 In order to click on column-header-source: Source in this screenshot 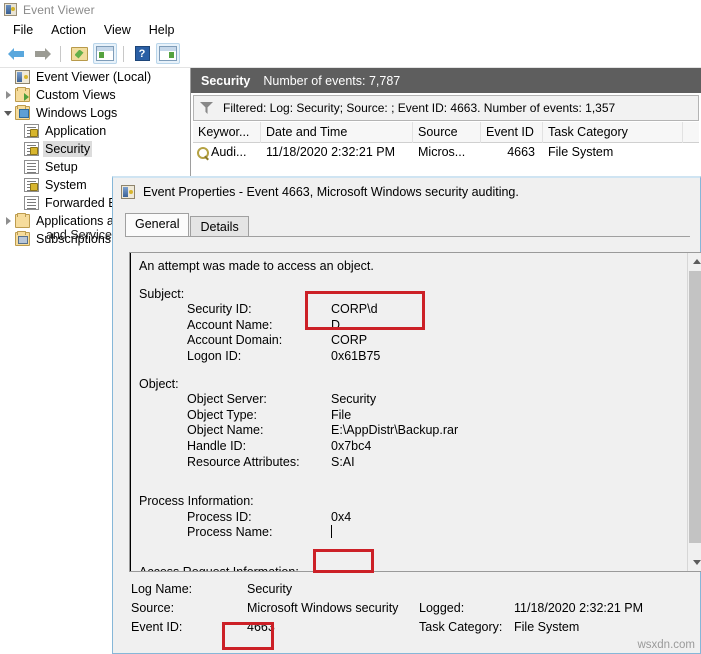, I will do `click(447, 132)`.